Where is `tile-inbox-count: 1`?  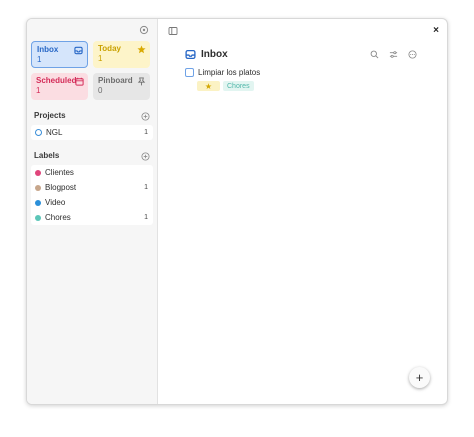 tile-inbox-count: 1 is located at coordinates (39, 59).